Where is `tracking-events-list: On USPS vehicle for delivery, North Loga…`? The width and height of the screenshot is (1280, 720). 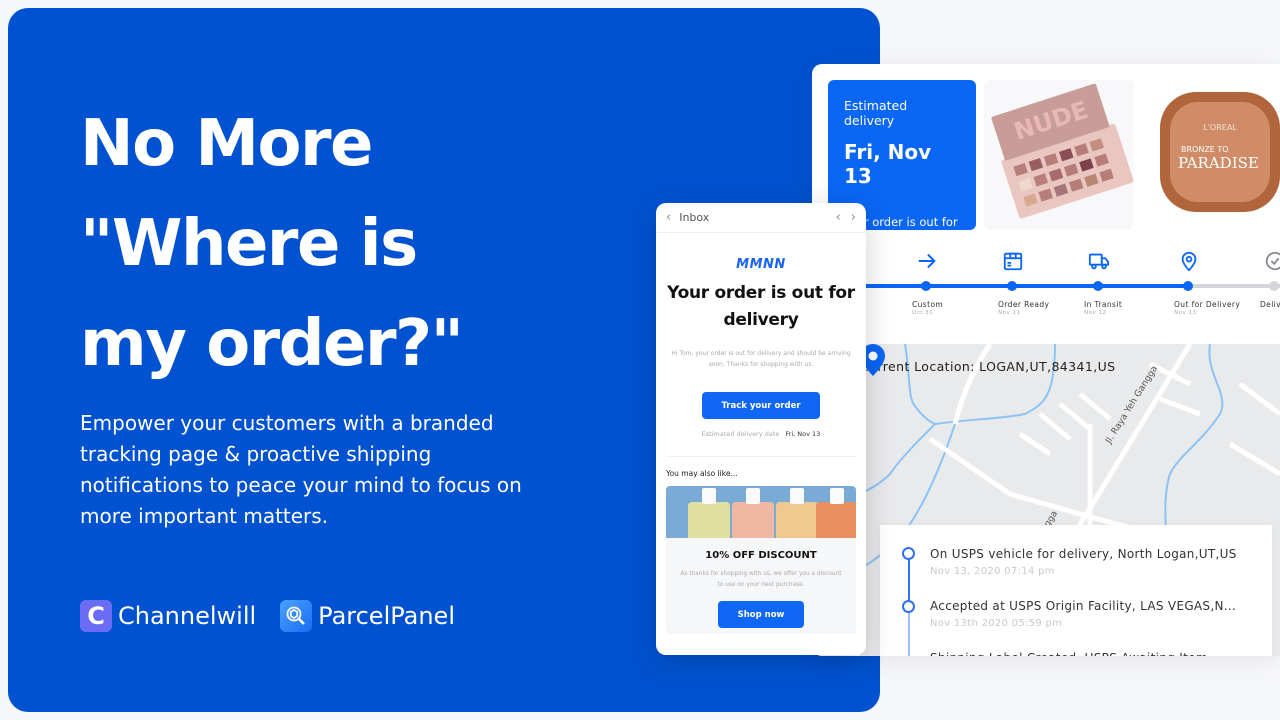 tracking-events-list: On USPS vehicle for delivery, North Loga… is located at coordinates (1076, 590).